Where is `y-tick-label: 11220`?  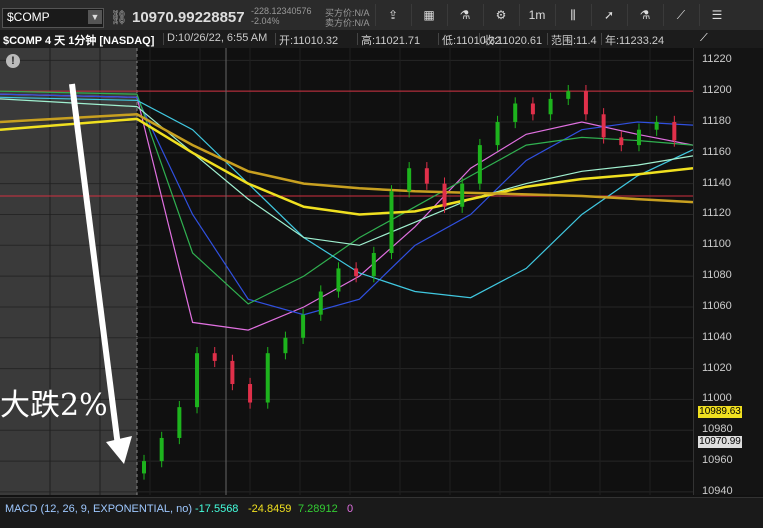
y-tick-label: 11220 is located at coordinates (717, 59).